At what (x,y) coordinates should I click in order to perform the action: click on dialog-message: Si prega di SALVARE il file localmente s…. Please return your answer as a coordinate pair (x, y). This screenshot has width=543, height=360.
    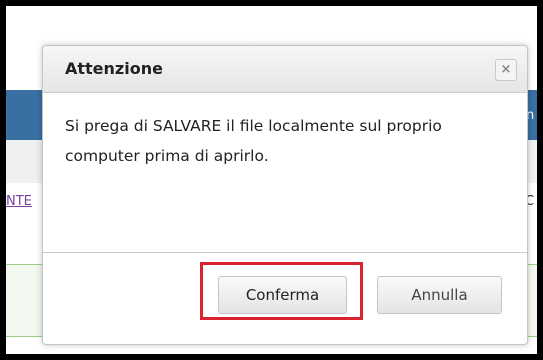
    Looking at the image, I should click on (253, 141).